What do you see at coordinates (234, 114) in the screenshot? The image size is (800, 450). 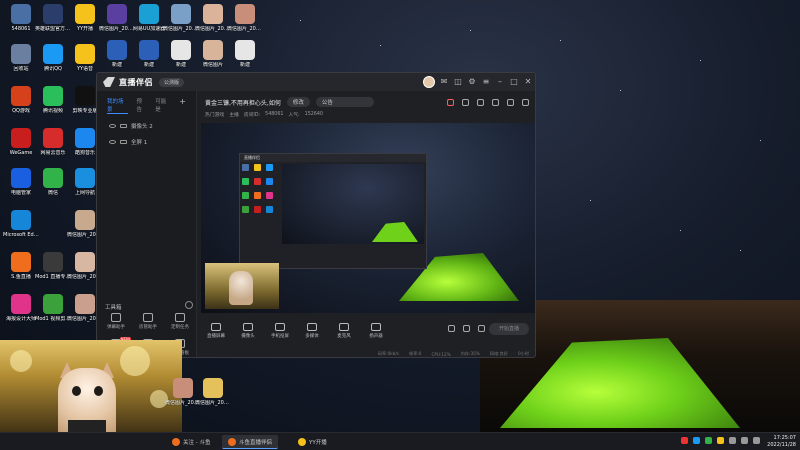 I see `sub-category: 主播` at bounding box center [234, 114].